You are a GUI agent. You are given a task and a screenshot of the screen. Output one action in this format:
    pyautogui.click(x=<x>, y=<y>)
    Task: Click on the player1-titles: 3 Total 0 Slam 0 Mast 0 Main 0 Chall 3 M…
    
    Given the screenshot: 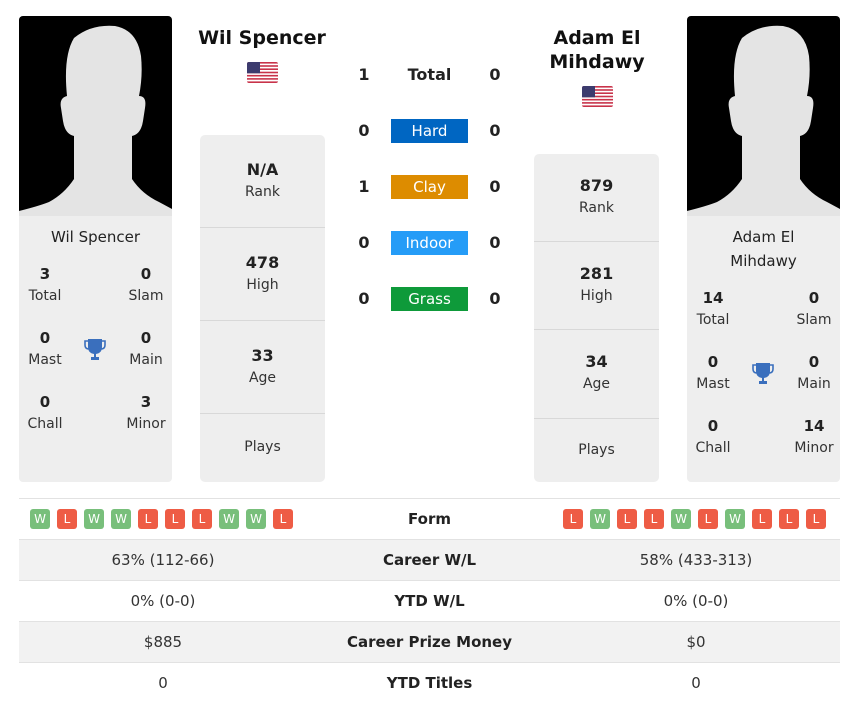 What is the action you would take?
    pyautogui.click(x=95, y=357)
    